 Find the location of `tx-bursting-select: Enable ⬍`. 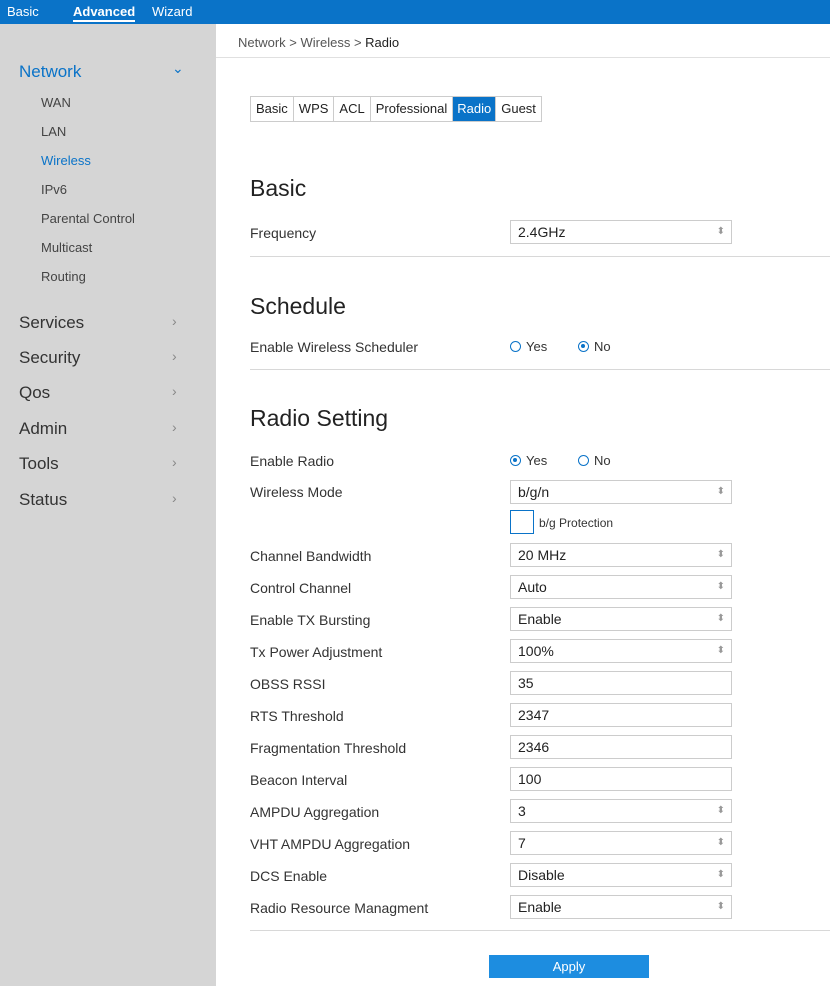

tx-bursting-select: Enable ⬍ is located at coordinates (621, 619).